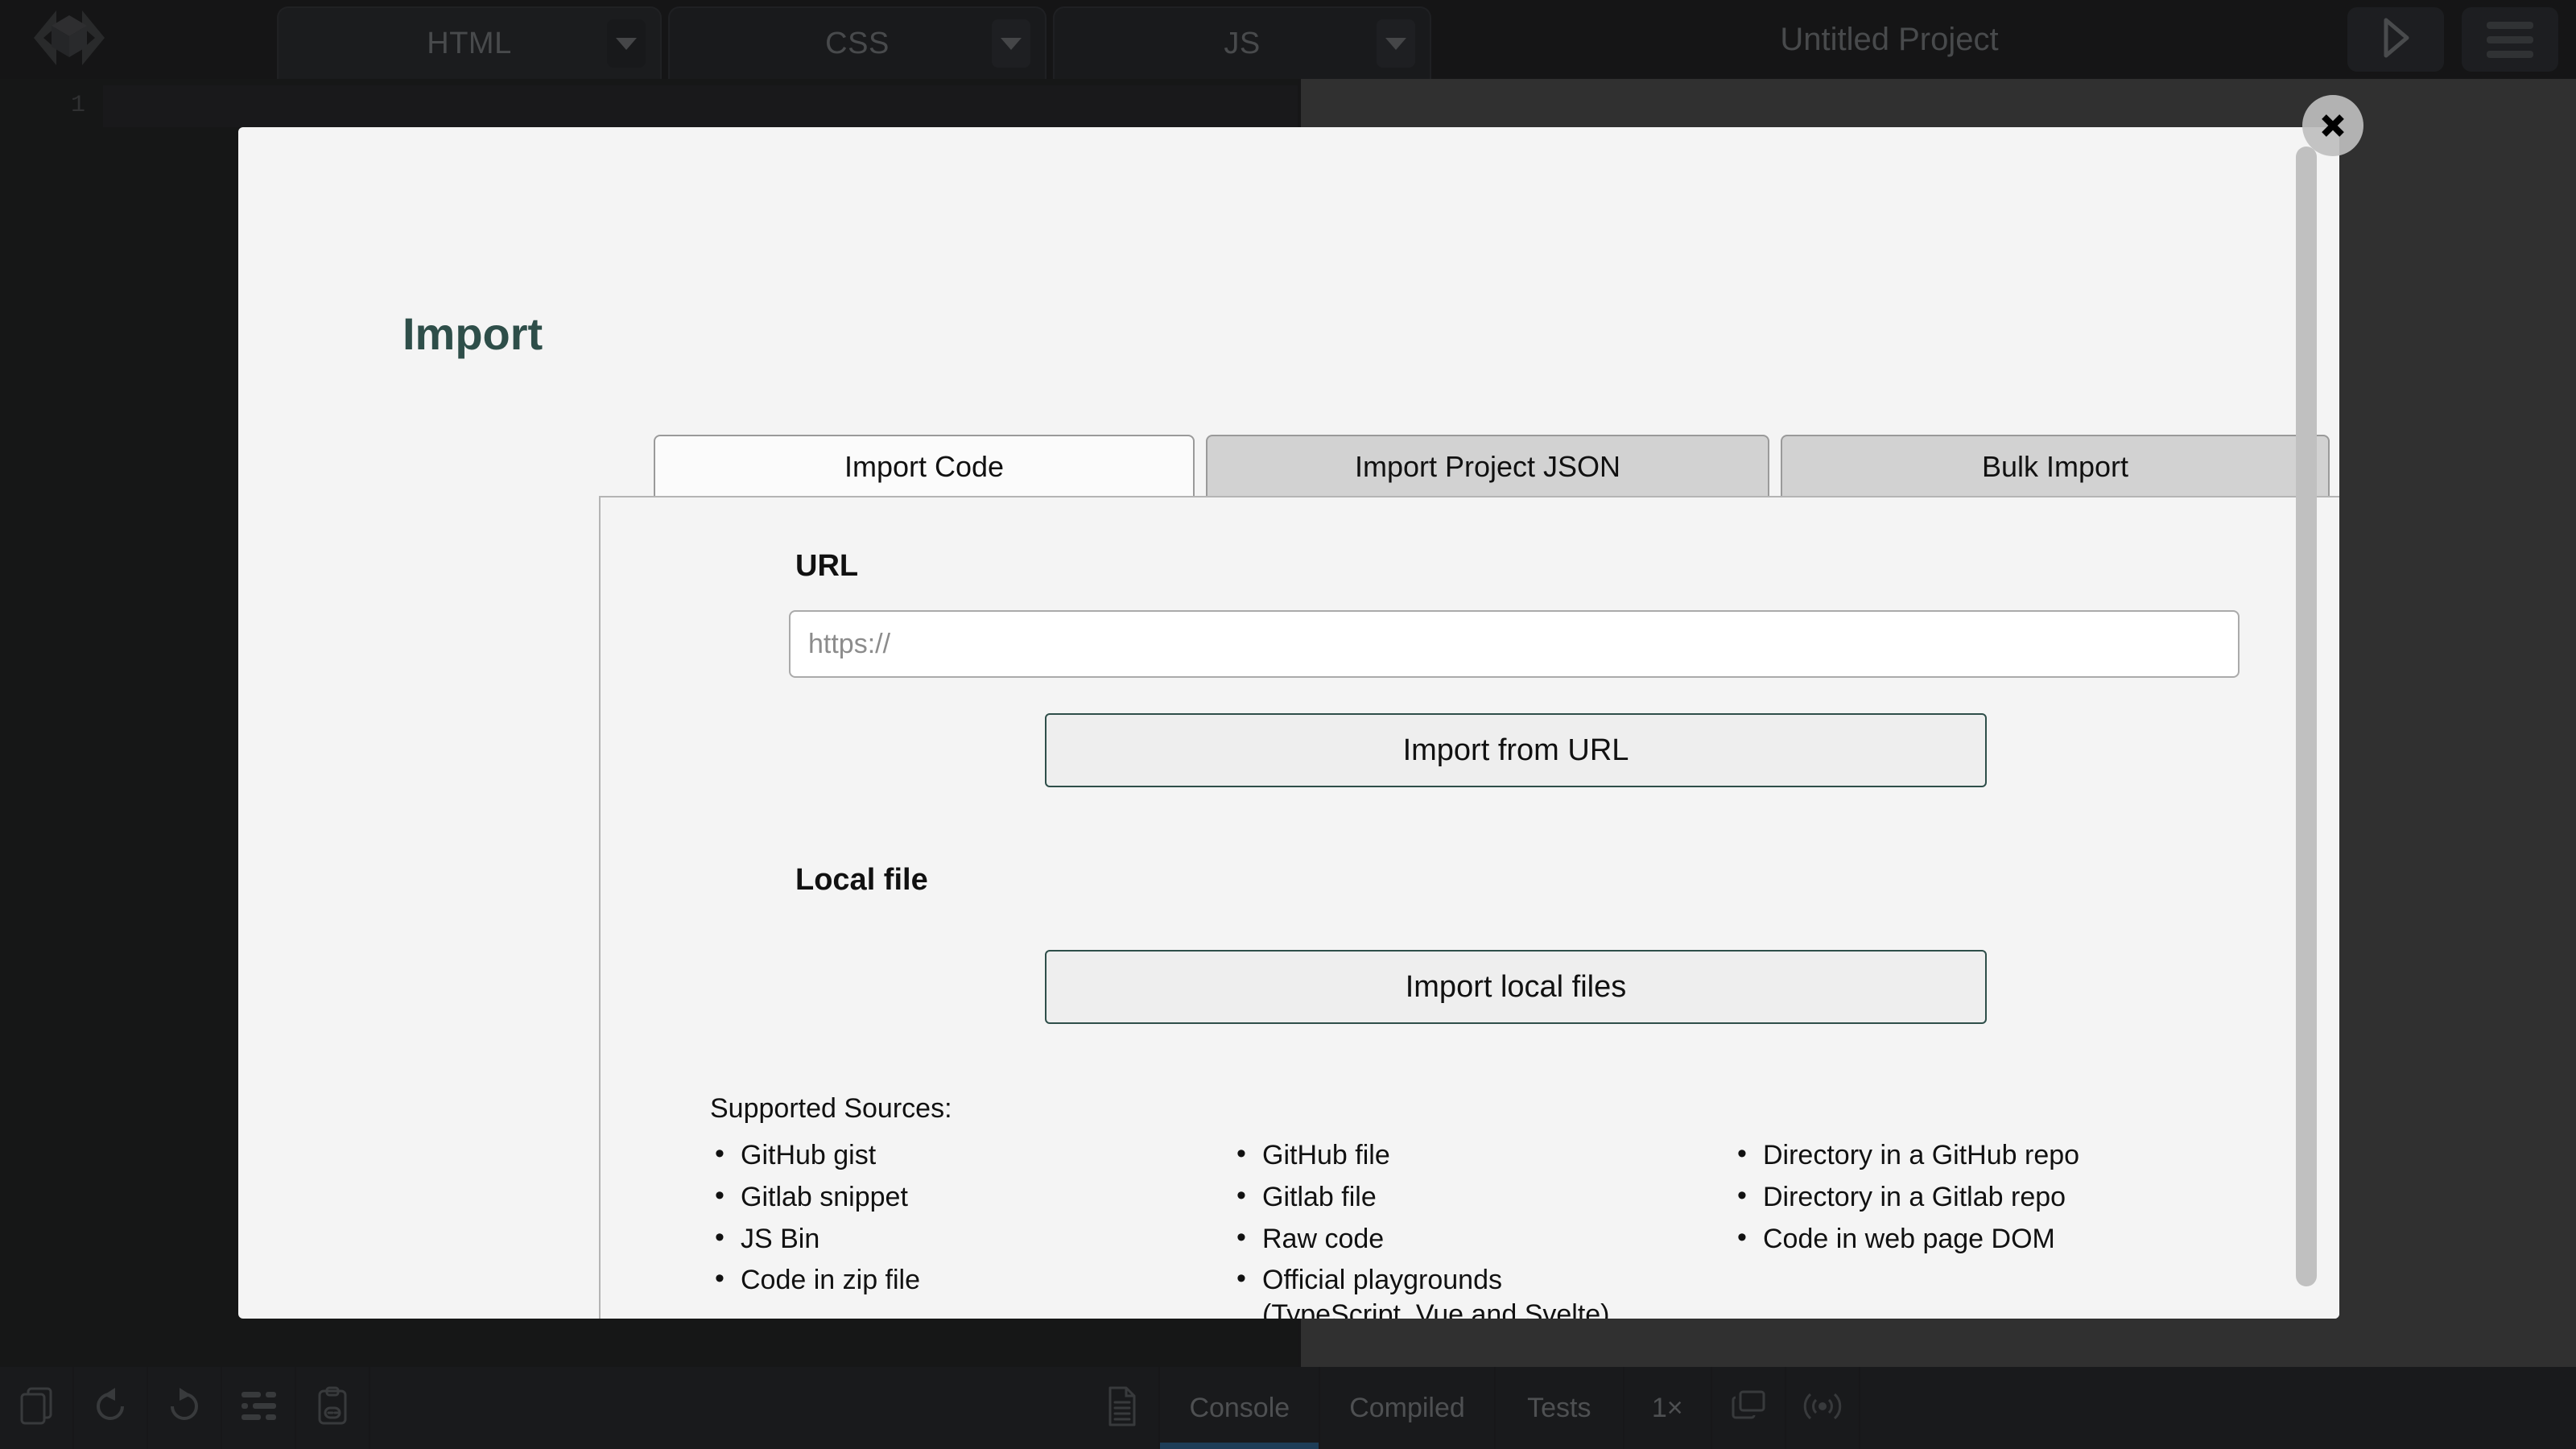  I want to click on list-item: Gitlab snippet, so click(971, 1197).